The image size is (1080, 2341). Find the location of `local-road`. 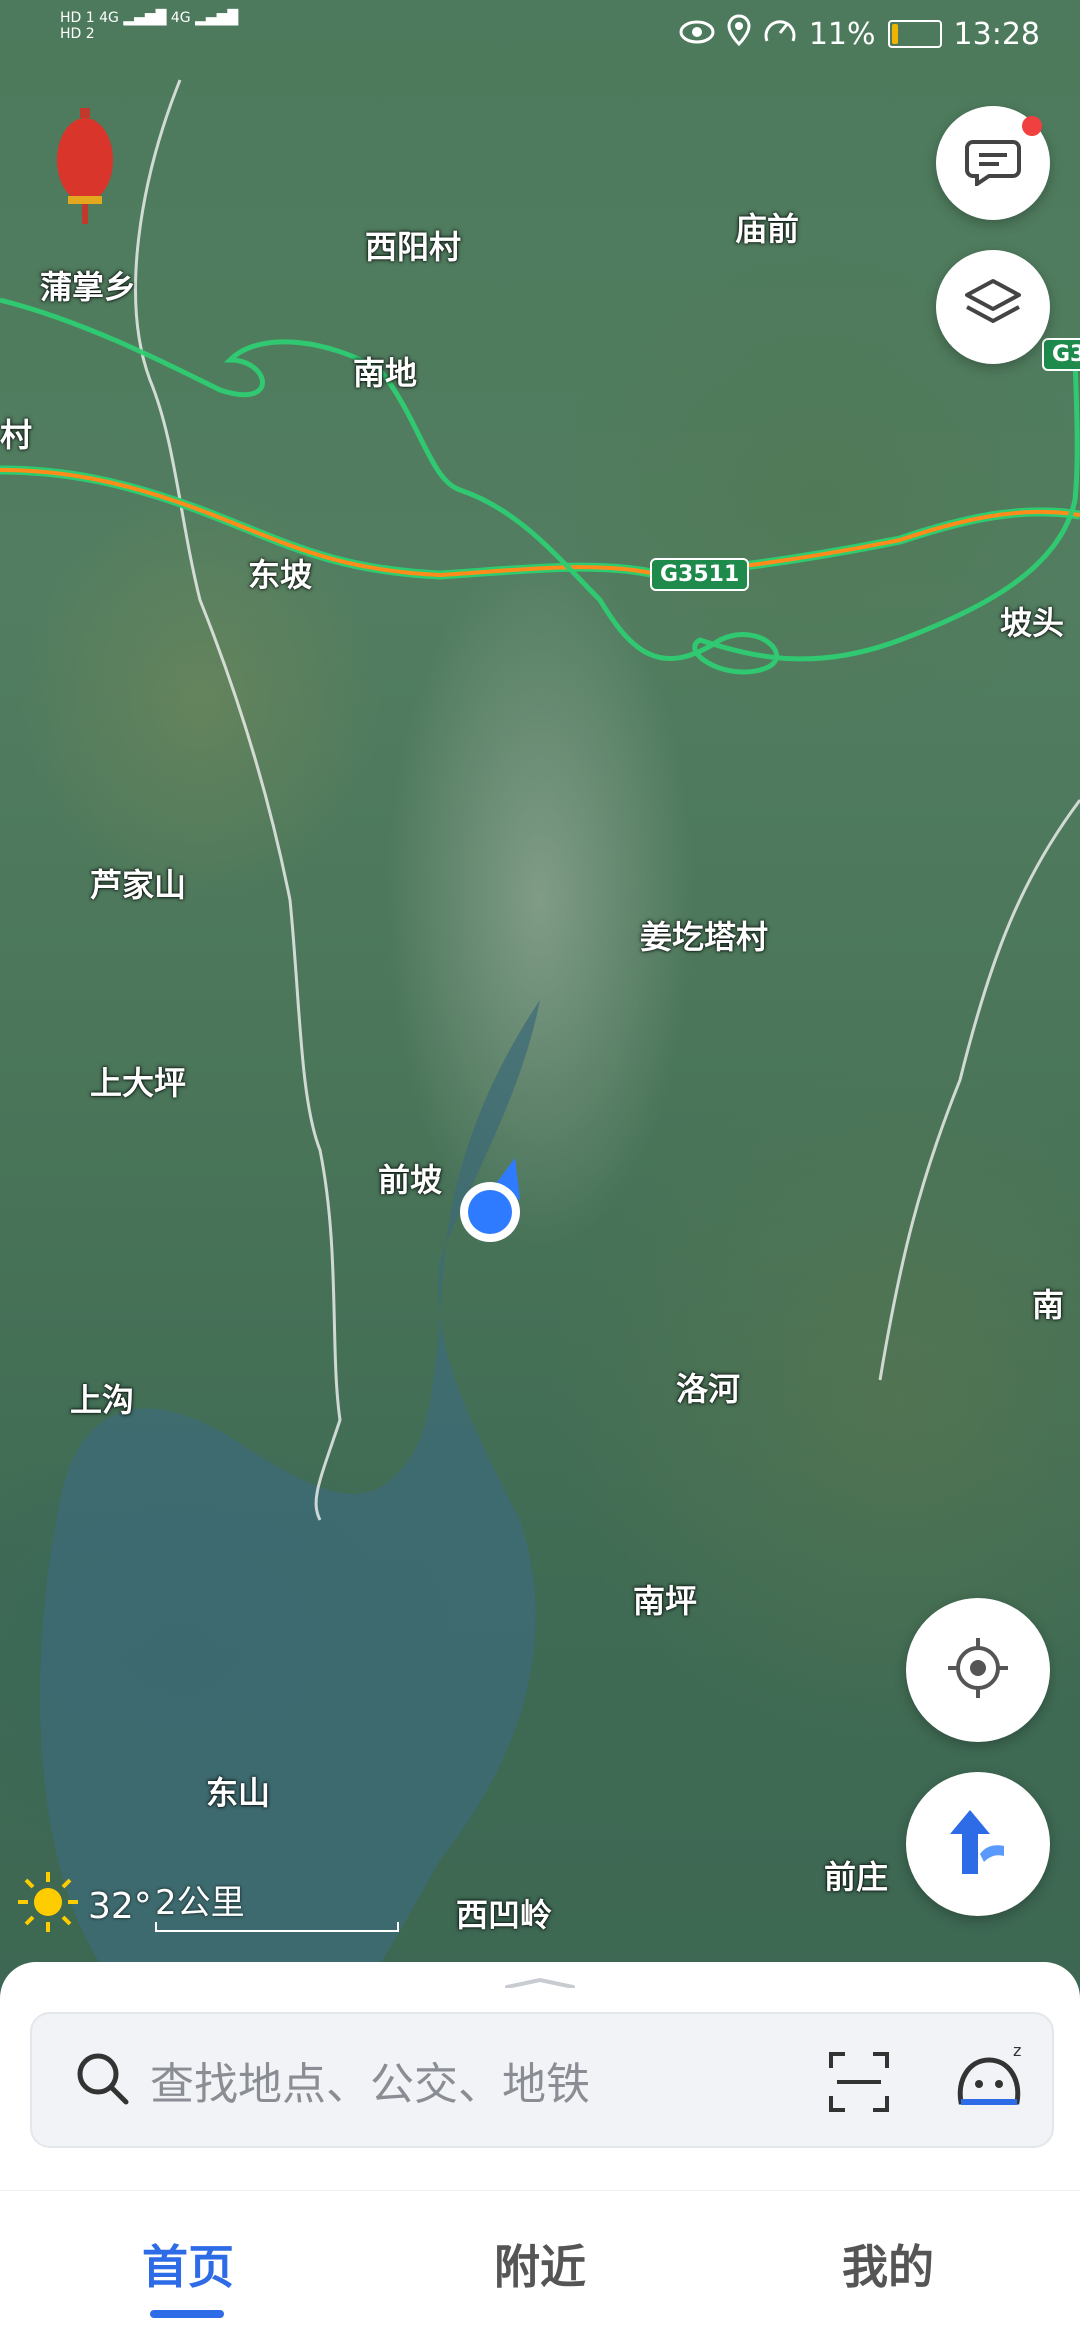

local-road is located at coordinates (238, 800).